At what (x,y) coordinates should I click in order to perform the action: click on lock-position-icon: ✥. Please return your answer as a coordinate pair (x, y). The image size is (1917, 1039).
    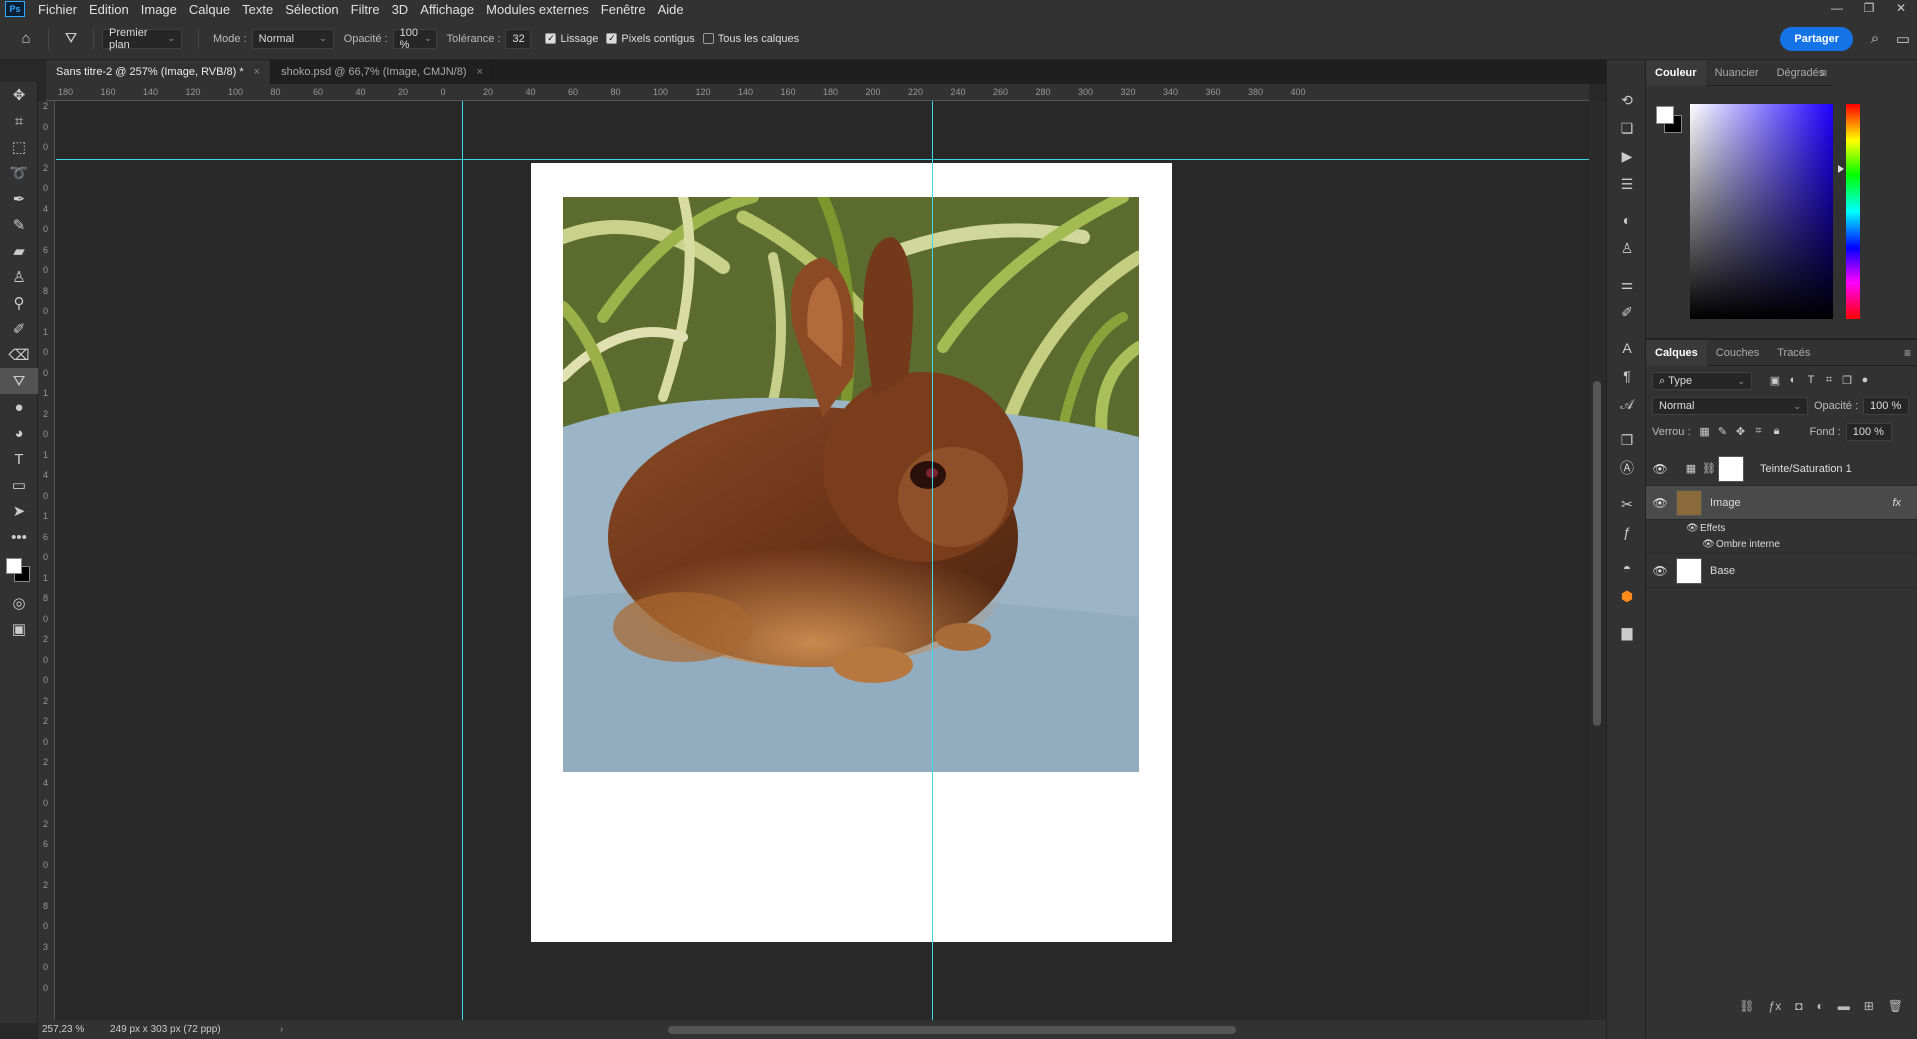
    Looking at the image, I should click on (1741, 432).